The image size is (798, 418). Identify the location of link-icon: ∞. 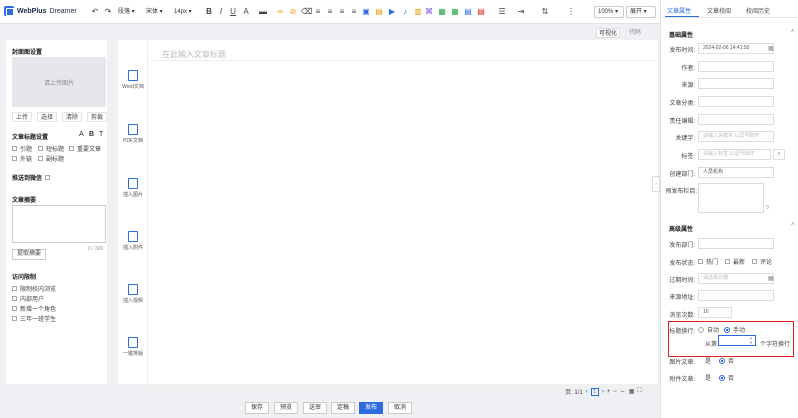
(280, 12).